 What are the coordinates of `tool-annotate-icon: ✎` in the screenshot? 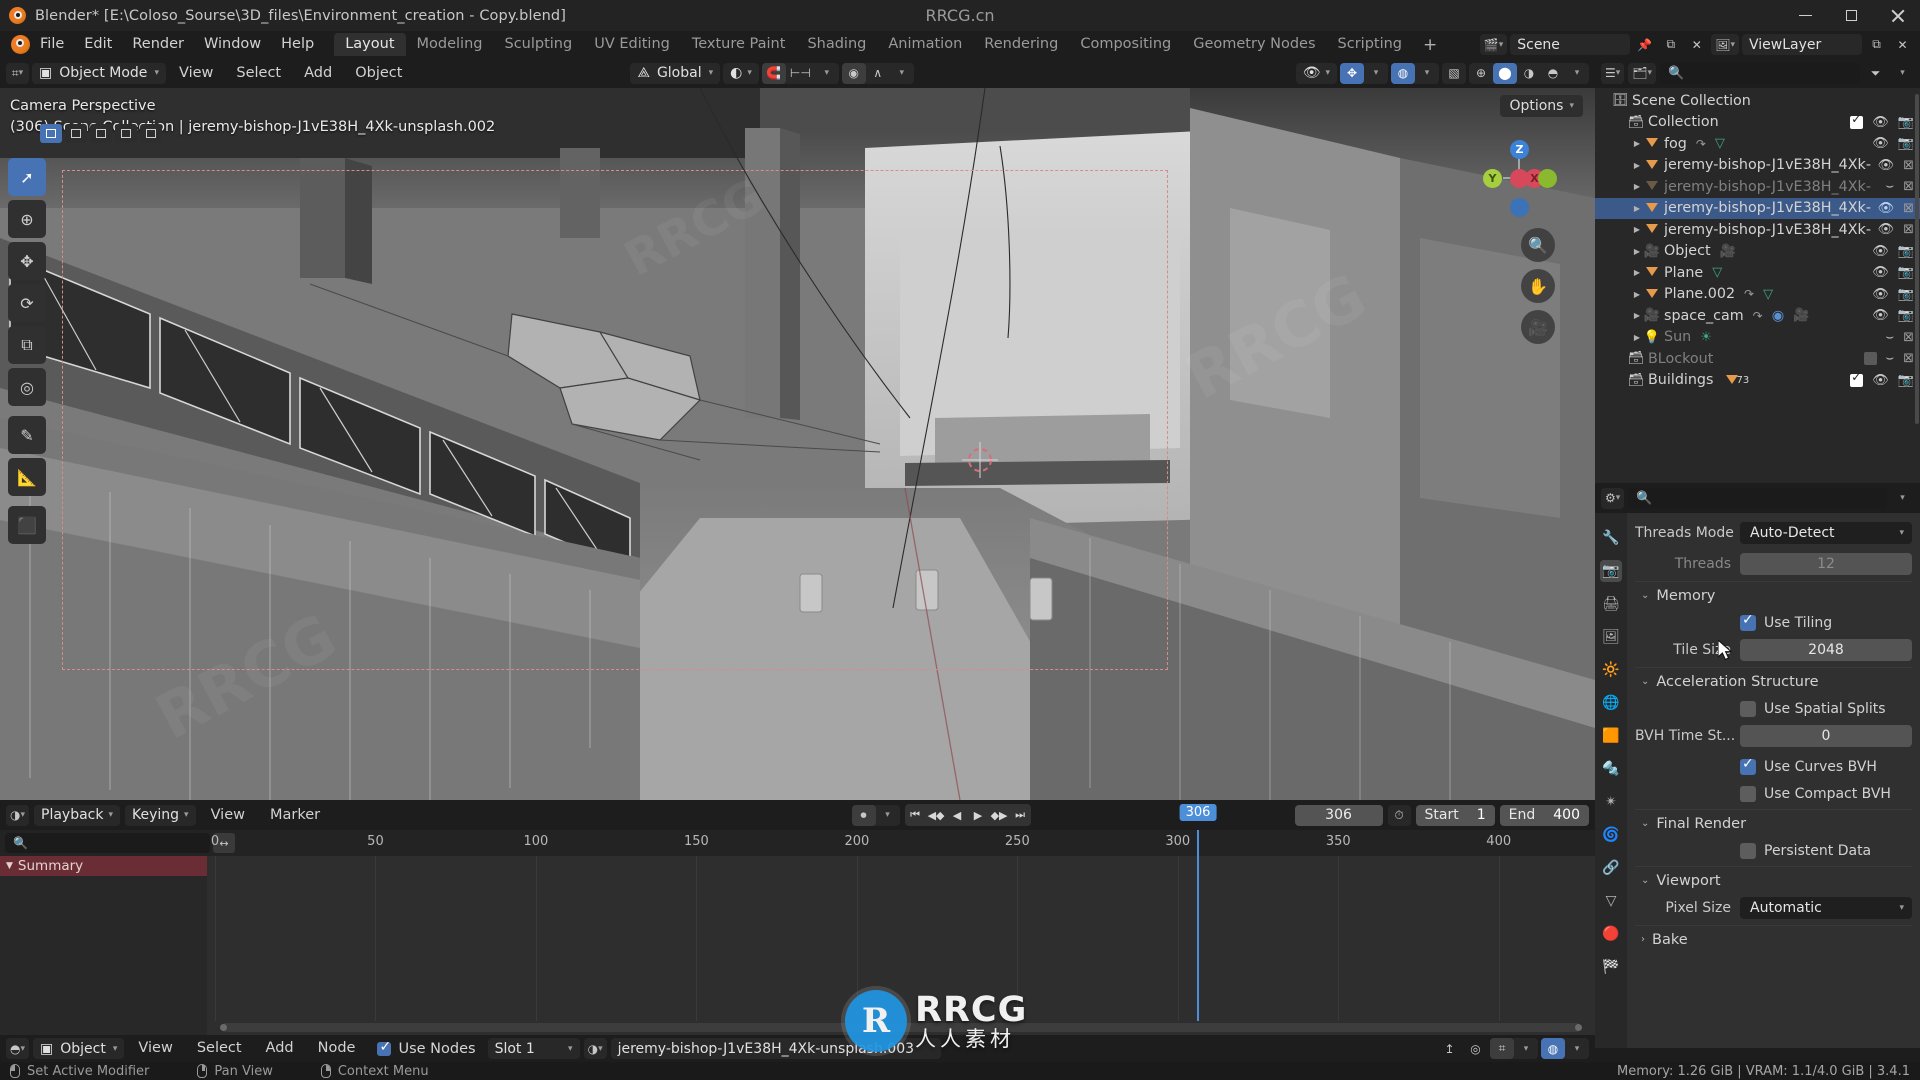 It's located at (27, 435).